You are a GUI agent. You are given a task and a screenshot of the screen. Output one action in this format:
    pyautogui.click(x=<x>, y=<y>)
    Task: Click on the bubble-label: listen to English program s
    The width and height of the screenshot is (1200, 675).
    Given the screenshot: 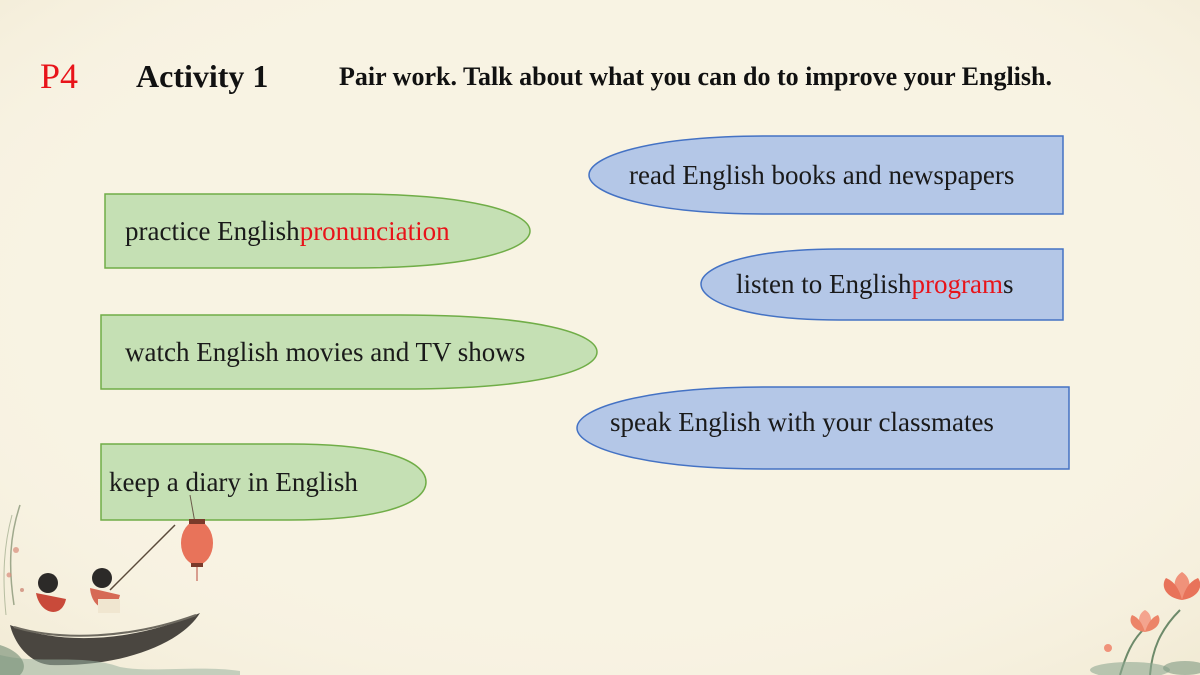 What is the action you would take?
    pyautogui.click(x=874, y=284)
    